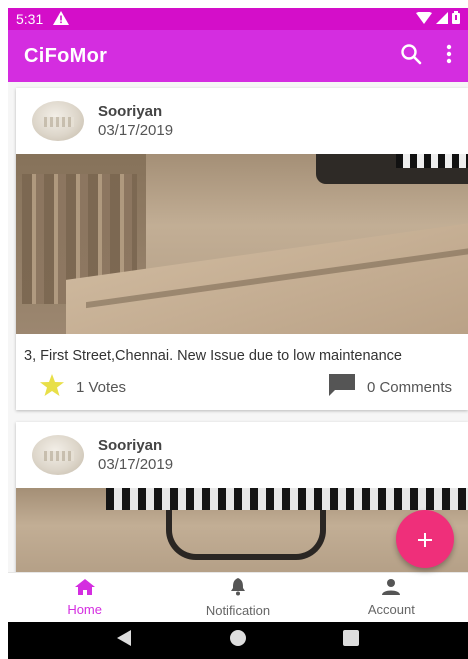 The height and width of the screenshot is (659, 468). Describe the element at coordinates (411, 56) in the screenshot. I see `search-icon` at that location.